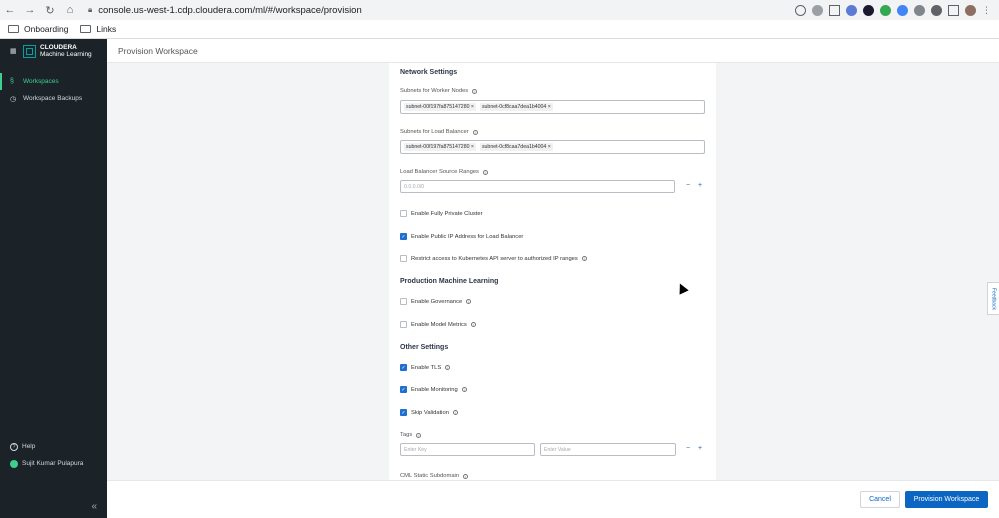  What do you see at coordinates (688, 185) in the screenshot?
I see `remove-range-button: −` at bounding box center [688, 185].